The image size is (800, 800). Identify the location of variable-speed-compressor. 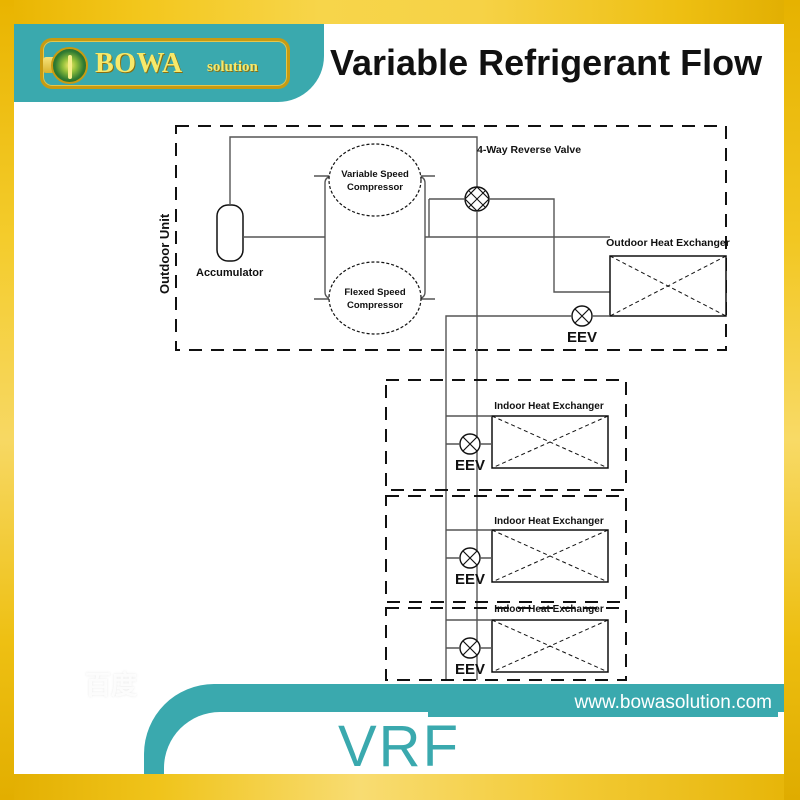
(375, 180).